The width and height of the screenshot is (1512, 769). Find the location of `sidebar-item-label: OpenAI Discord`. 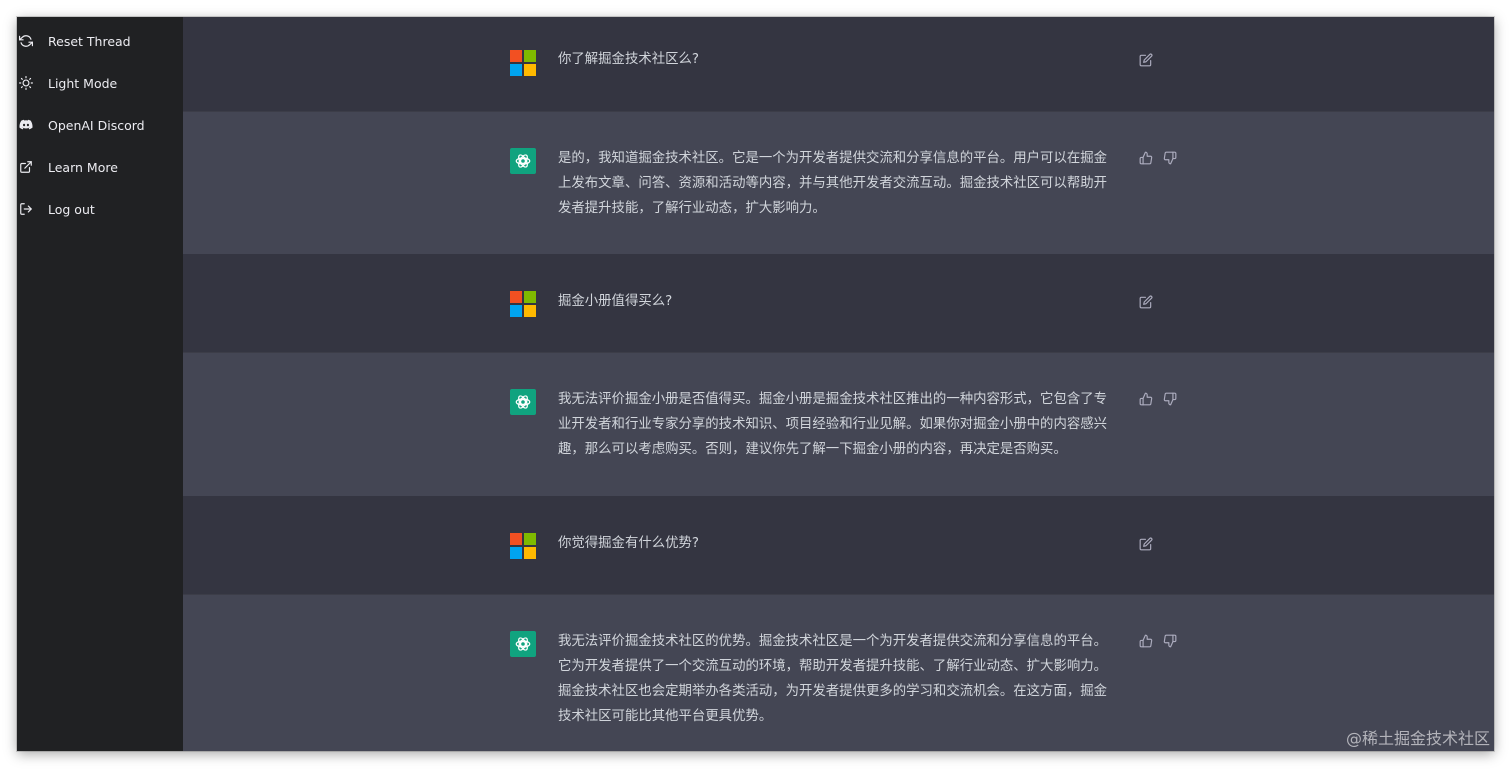

sidebar-item-label: OpenAI Discord is located at coordinates (96, 125).